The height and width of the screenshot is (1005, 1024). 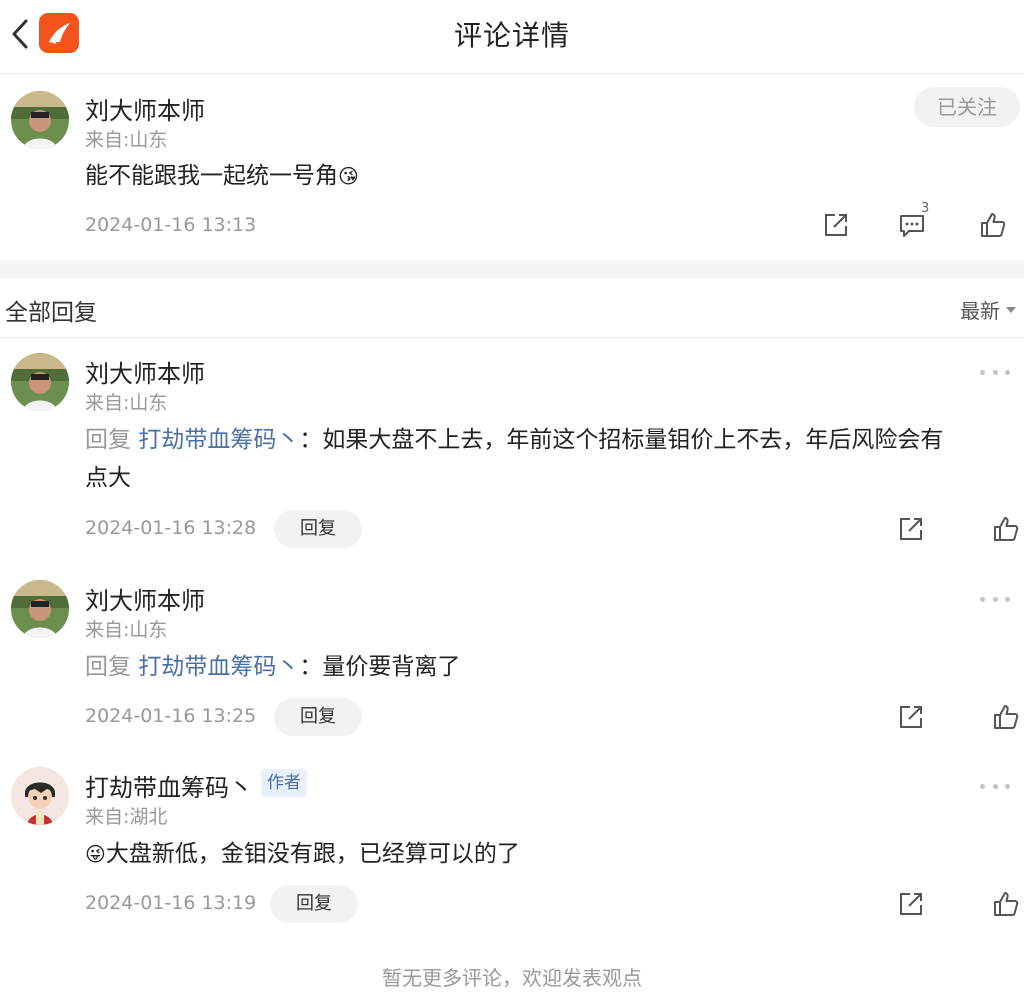 What do you see at coordinates (211, 176) in the screenshot?
I see `comment-body: 能不能跟我一起统一号角` at bounding box center [211, 176].